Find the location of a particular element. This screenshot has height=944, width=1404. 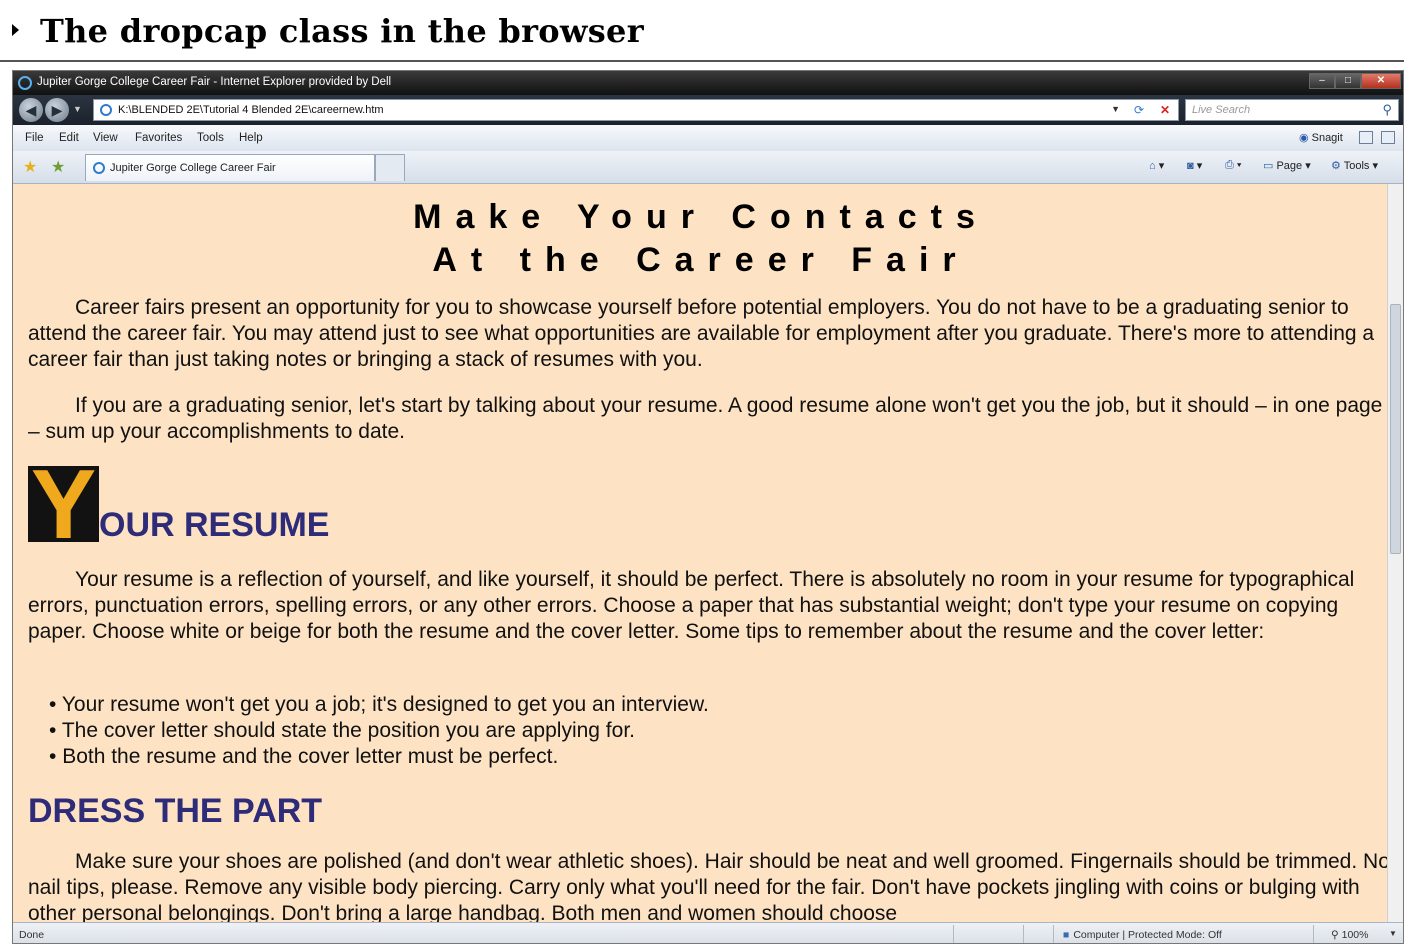

menu-help: Help is located at coordinates (251, 138).